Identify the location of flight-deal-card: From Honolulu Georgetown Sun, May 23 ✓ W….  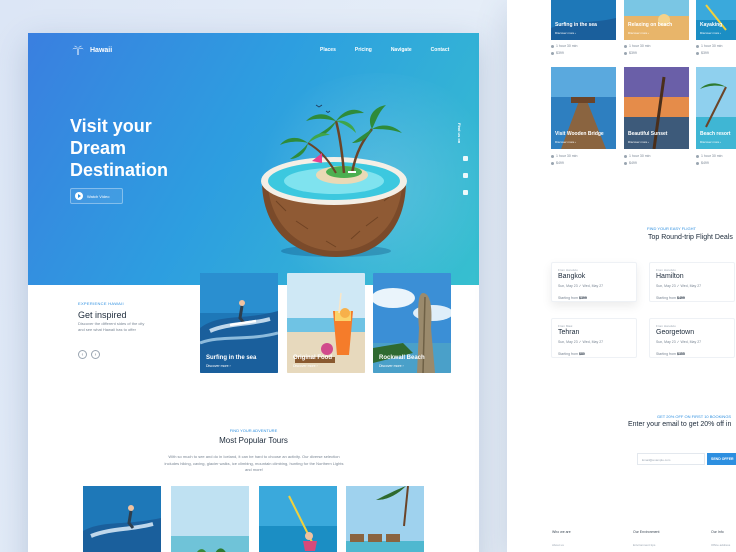
(692, 338).